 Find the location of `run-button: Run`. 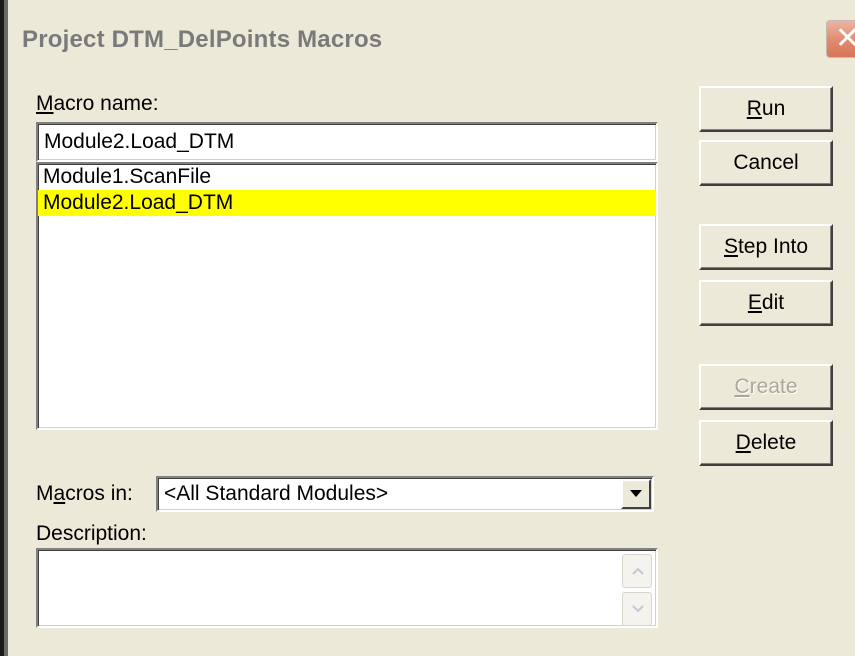

run-button: Run is located at coordinates (766, 109).